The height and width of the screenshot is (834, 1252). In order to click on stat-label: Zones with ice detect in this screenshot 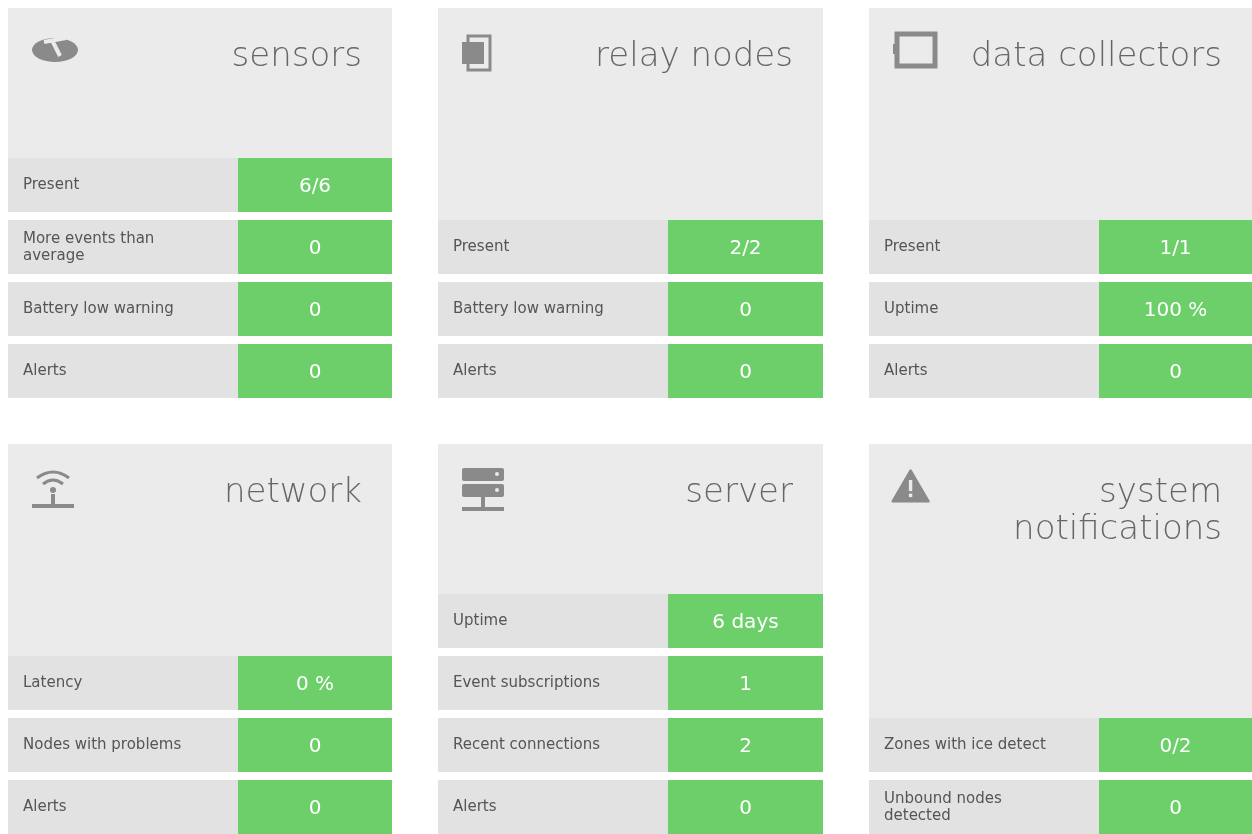, I will do `click(984, 745)`.